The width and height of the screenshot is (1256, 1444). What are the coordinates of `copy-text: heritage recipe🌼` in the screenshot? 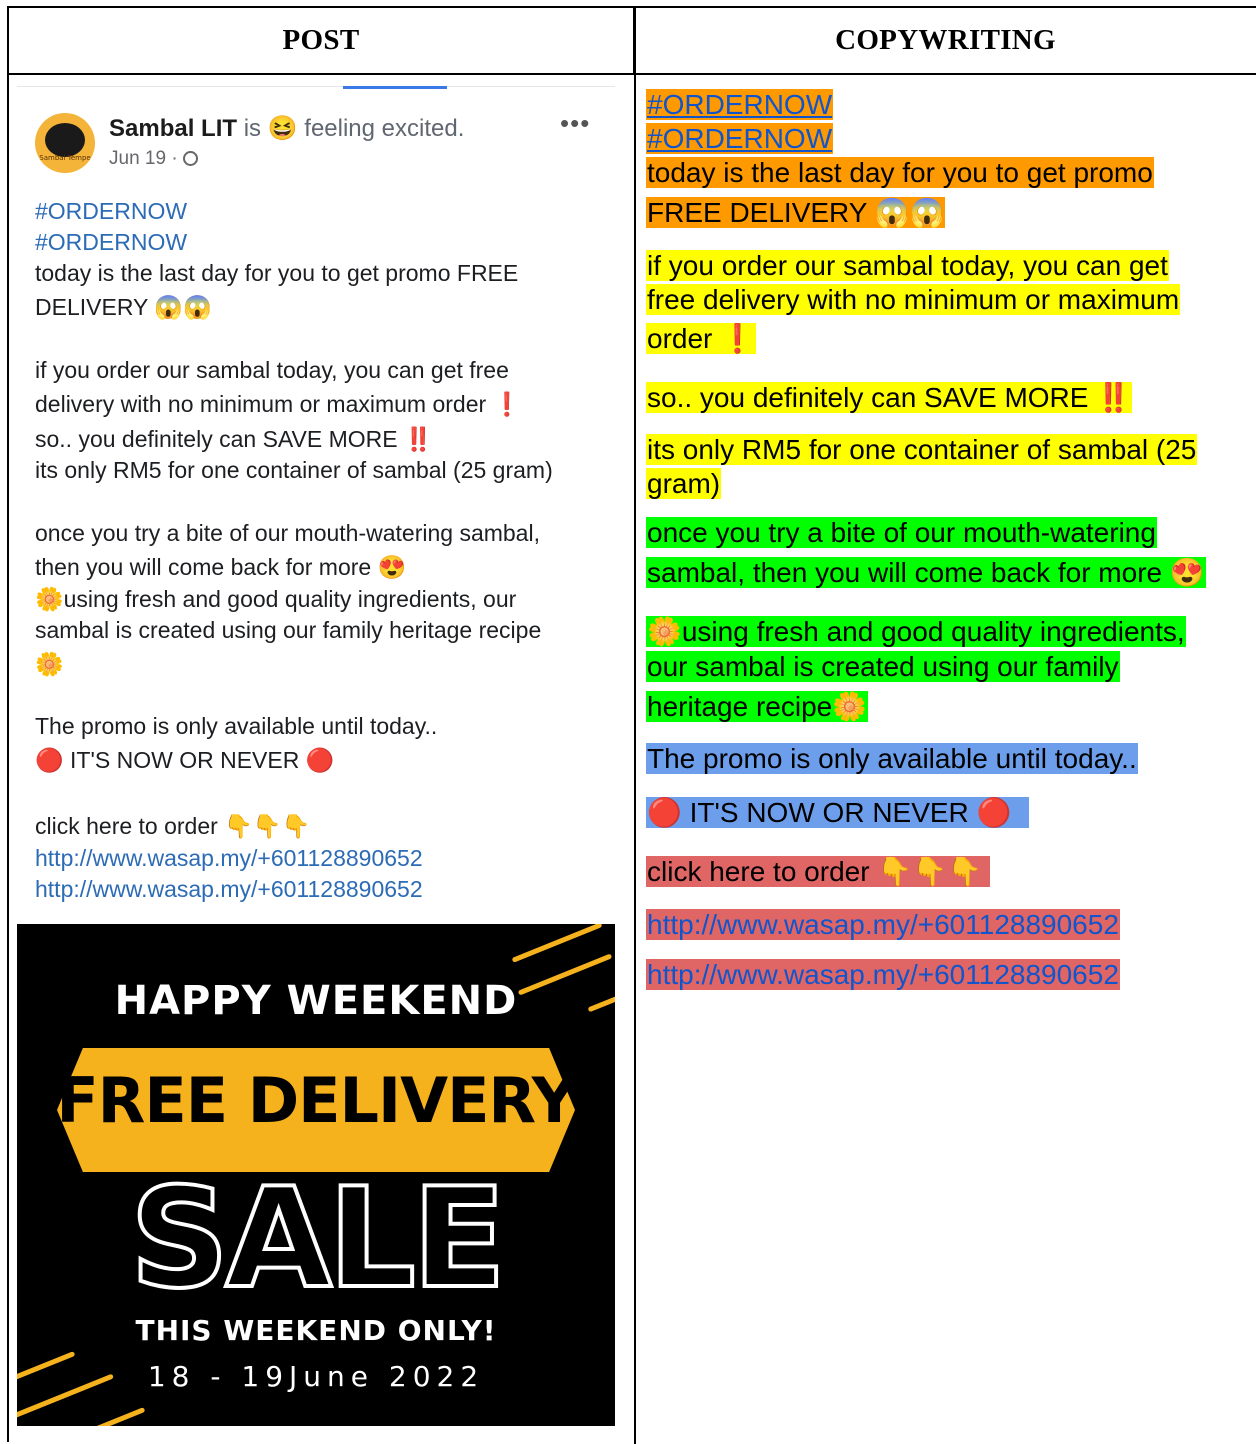 It's located at (757, 706).